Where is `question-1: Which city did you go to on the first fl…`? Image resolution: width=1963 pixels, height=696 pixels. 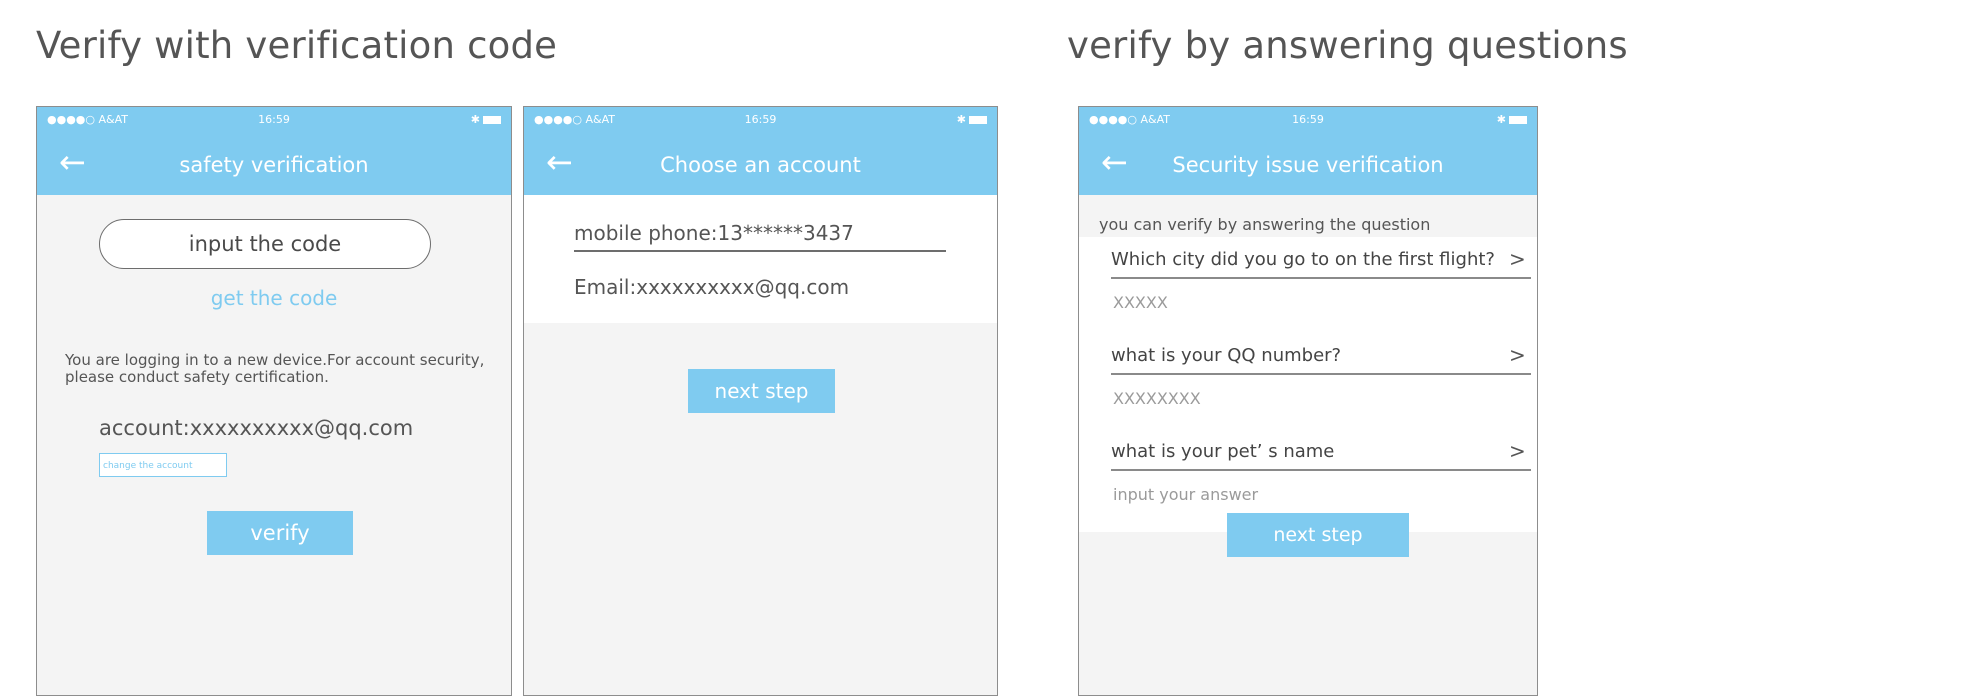
question-1: Which city did you go to on the first fl… is located at coordinates (1321, 259).